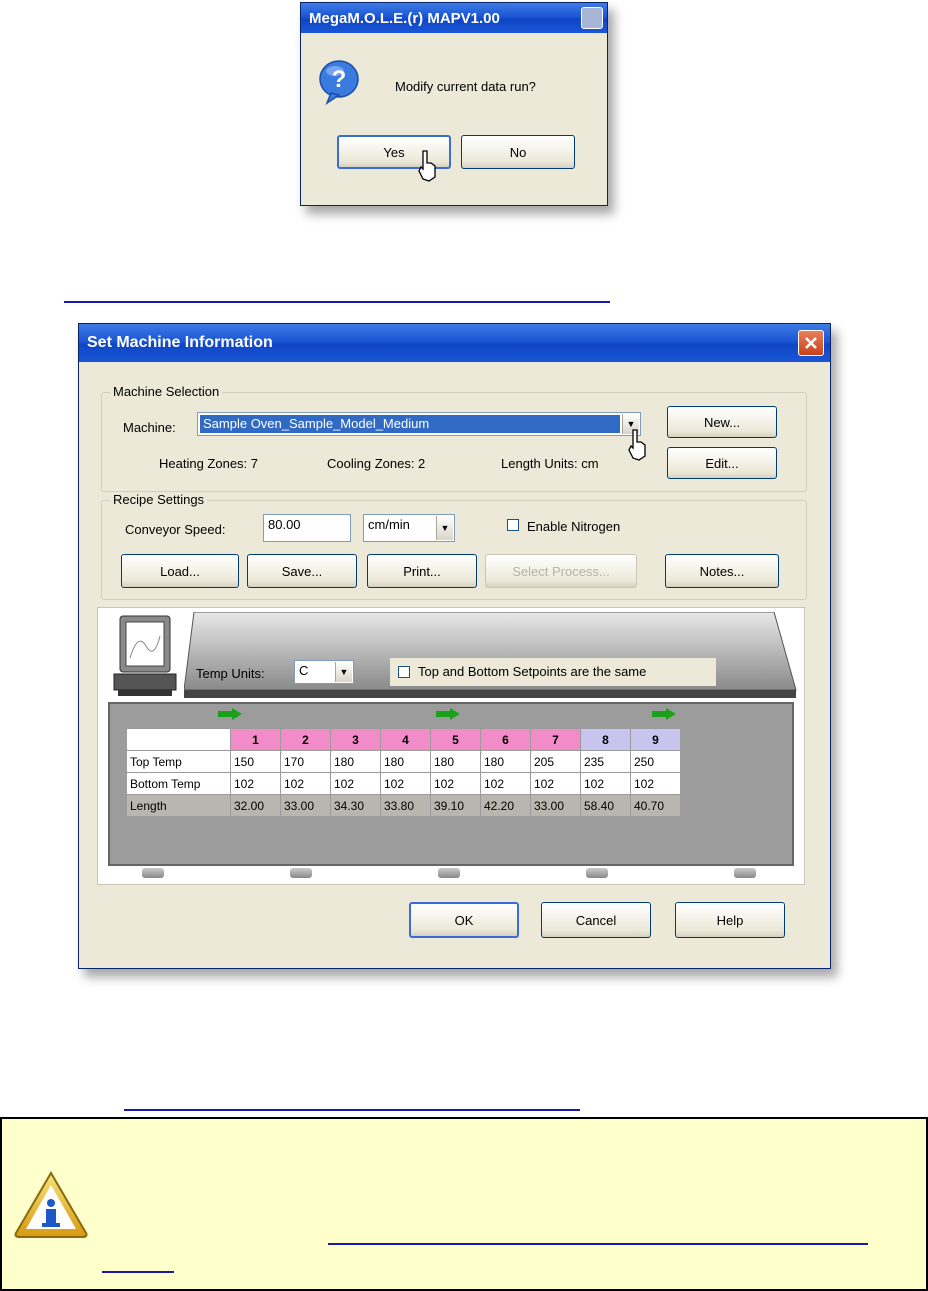 The width and height of the screenshot is (928, 1291). What do you see at coordinates (574, 526) in the screenshot?
I see `enable-nitrogen-label: Enable Nitrogen` at bounding box center [574, 526].